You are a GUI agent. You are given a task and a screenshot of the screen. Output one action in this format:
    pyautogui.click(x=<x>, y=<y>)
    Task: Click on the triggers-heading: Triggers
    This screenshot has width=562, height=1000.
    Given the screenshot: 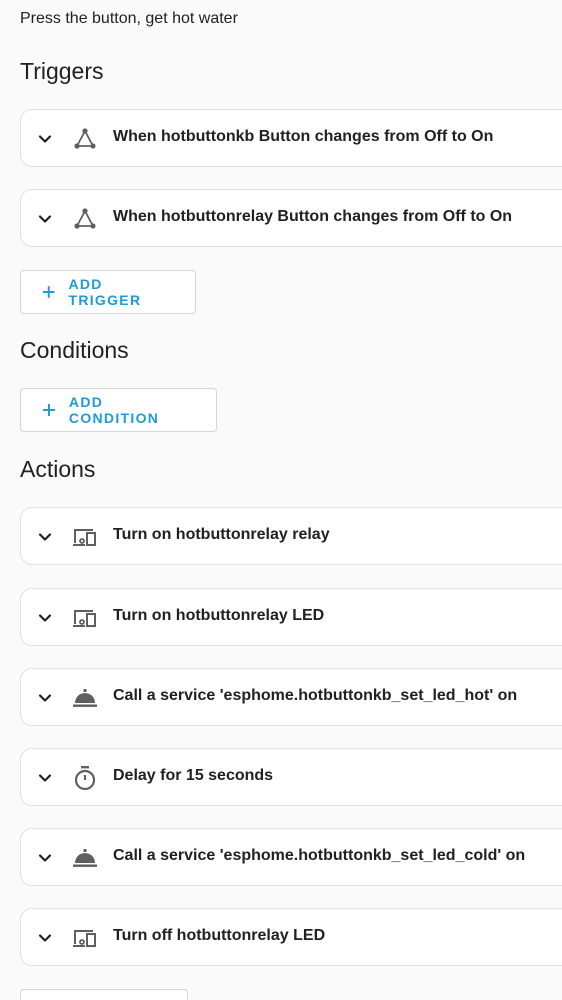 What is the action you would take?
    pyautogui.click(x=62, y=71)
    